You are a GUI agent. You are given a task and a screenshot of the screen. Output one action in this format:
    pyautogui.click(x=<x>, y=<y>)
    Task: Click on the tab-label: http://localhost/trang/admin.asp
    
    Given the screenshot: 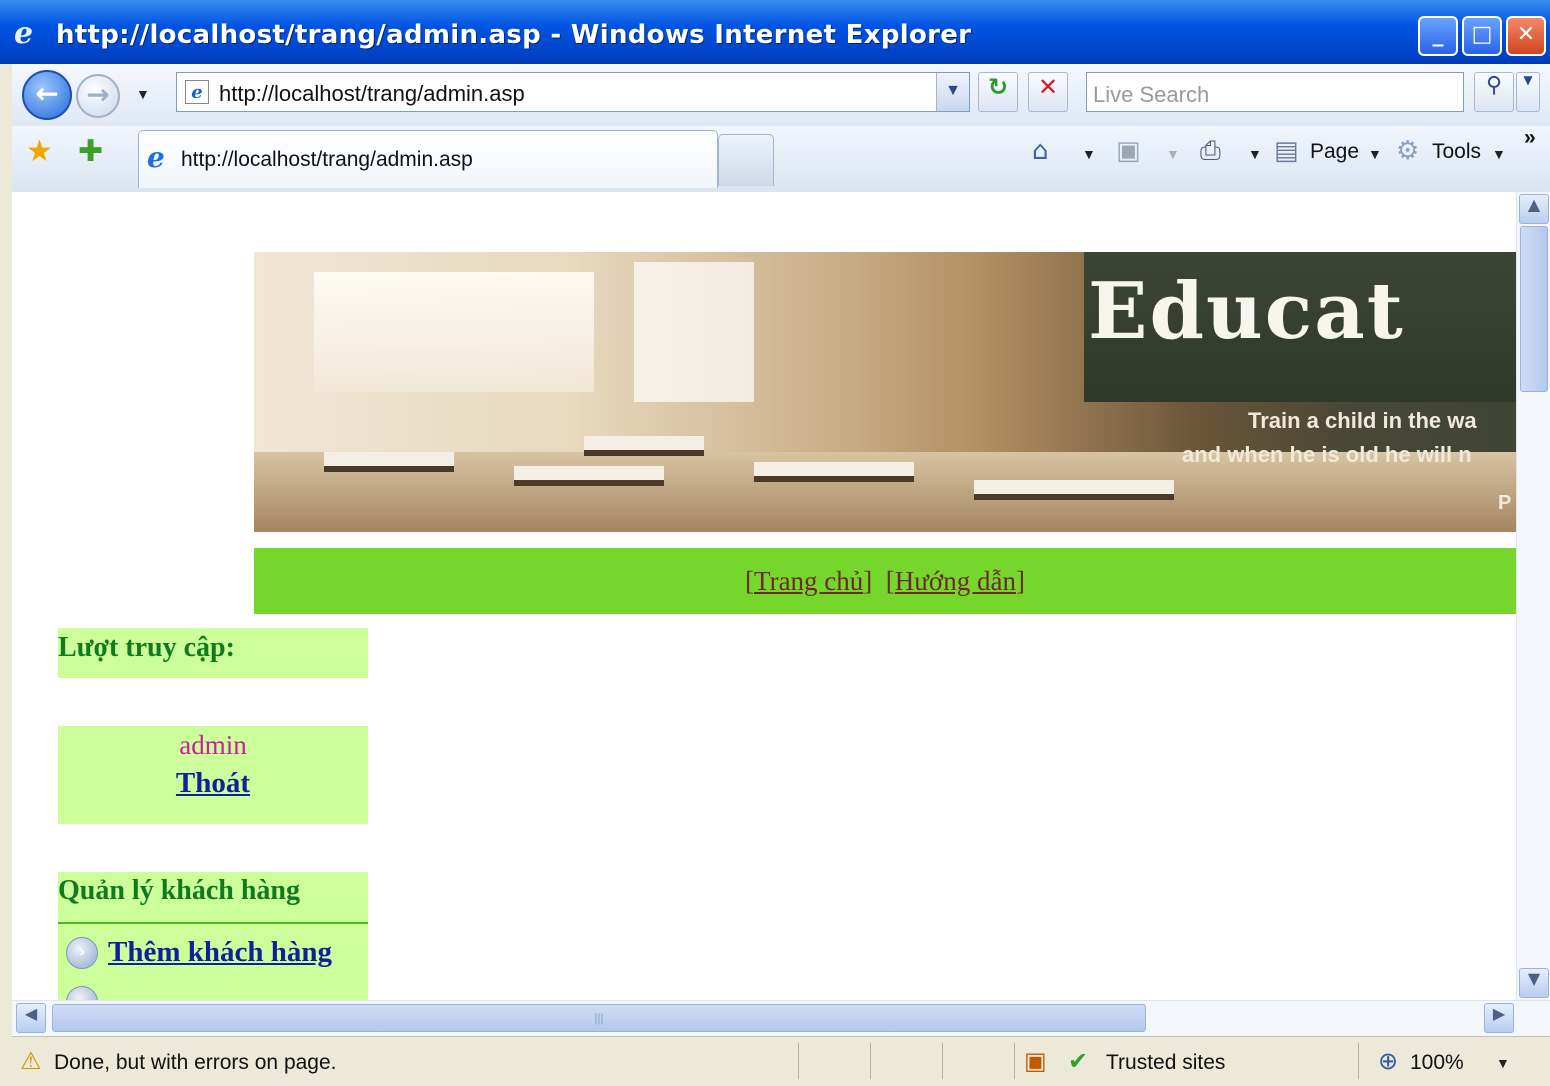 What is the action you would take?
    pyautogui.click(x=327, y=159)
    